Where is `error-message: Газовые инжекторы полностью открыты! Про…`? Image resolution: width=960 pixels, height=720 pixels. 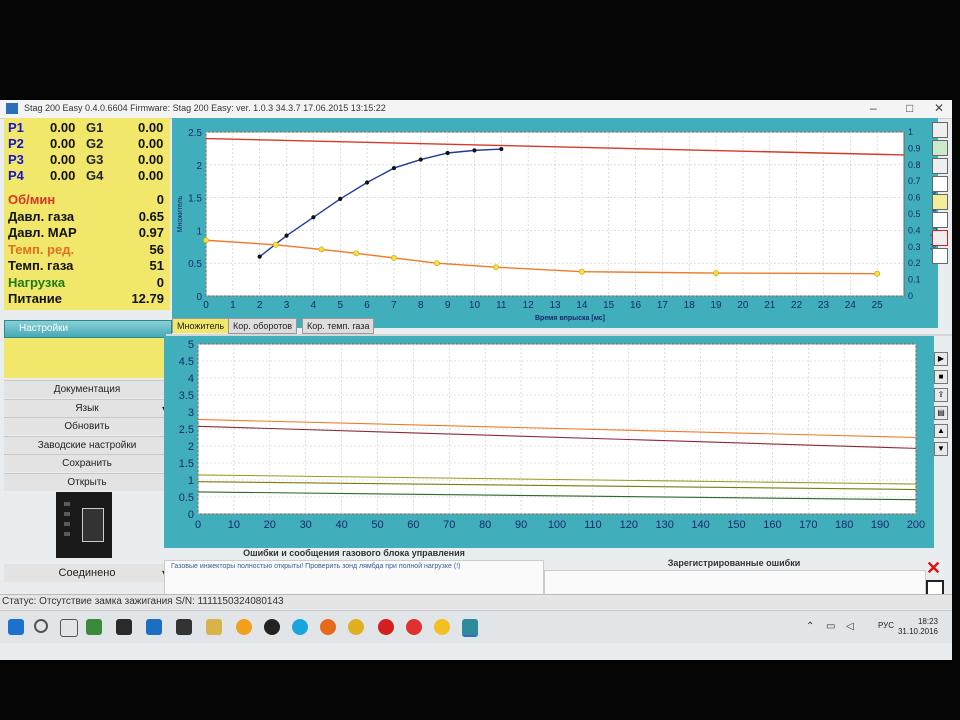 error-message: Газовые инжекторы полностью открыты! Про… is located at coordinates (315, 566).